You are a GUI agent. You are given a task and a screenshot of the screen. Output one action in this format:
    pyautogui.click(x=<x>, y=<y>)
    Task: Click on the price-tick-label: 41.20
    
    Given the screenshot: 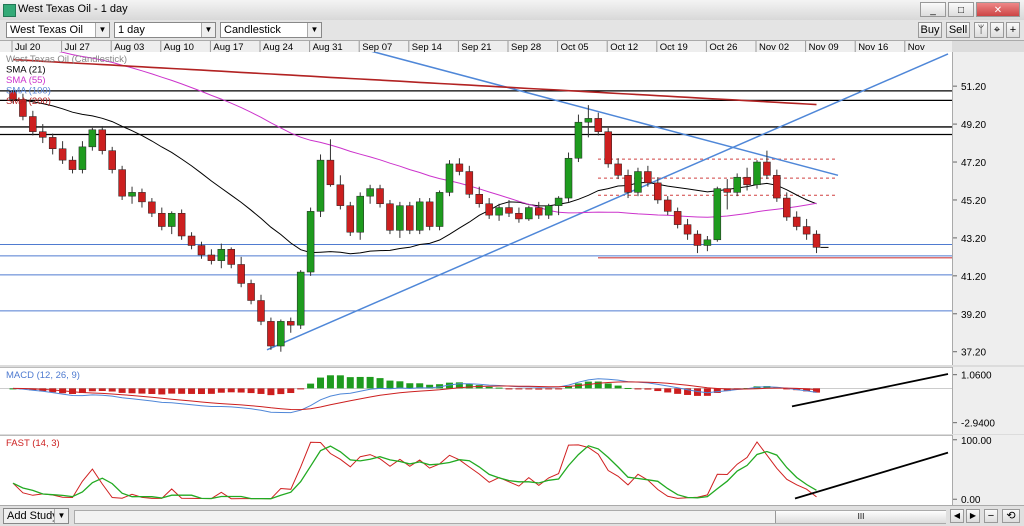 What is the action you would take?
    pyautogui.click(x=973, y=277)
    